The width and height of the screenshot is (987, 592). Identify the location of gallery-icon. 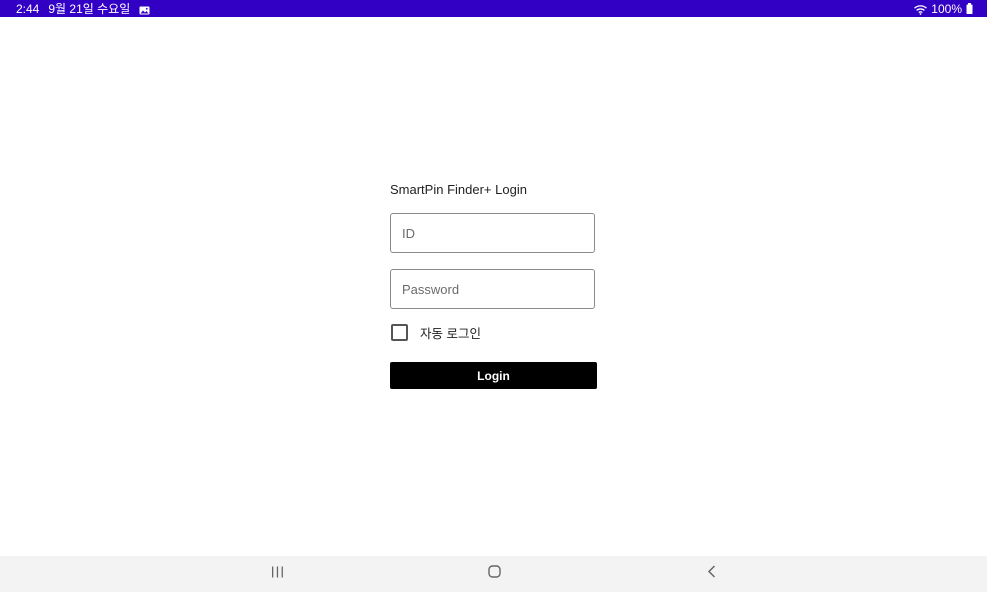
(144, 9).